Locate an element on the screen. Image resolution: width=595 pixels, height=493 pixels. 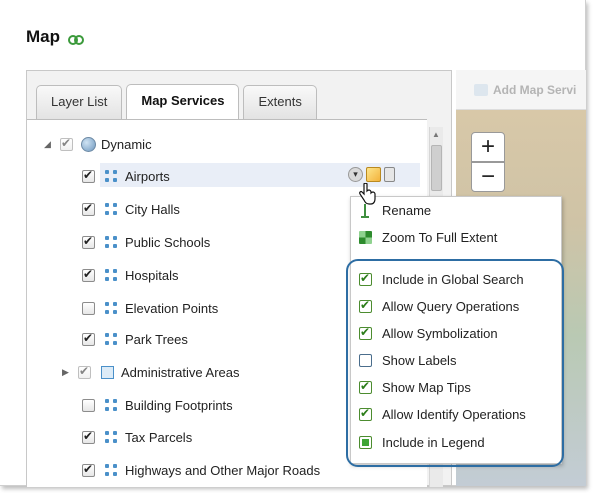
group-layer-icon is located at coordinates (107, 372).